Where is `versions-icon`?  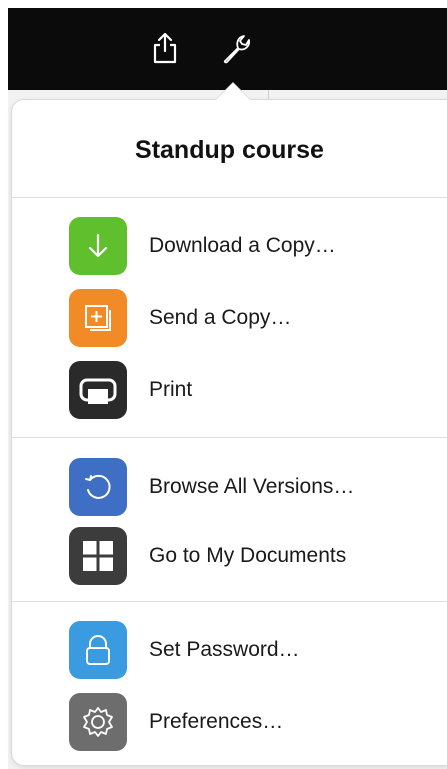 versions-icon is located at coordinates (98, 487).